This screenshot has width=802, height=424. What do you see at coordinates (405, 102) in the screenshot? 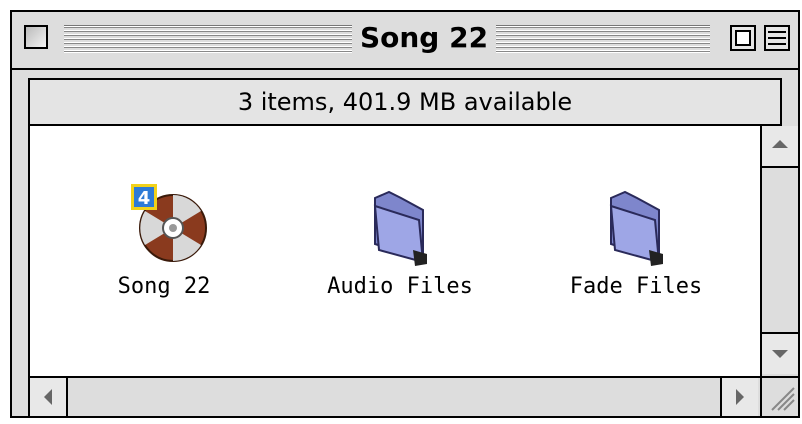
I see `status-bar: 3 items, 401.9 MB available` at bounding box center [405, 102].